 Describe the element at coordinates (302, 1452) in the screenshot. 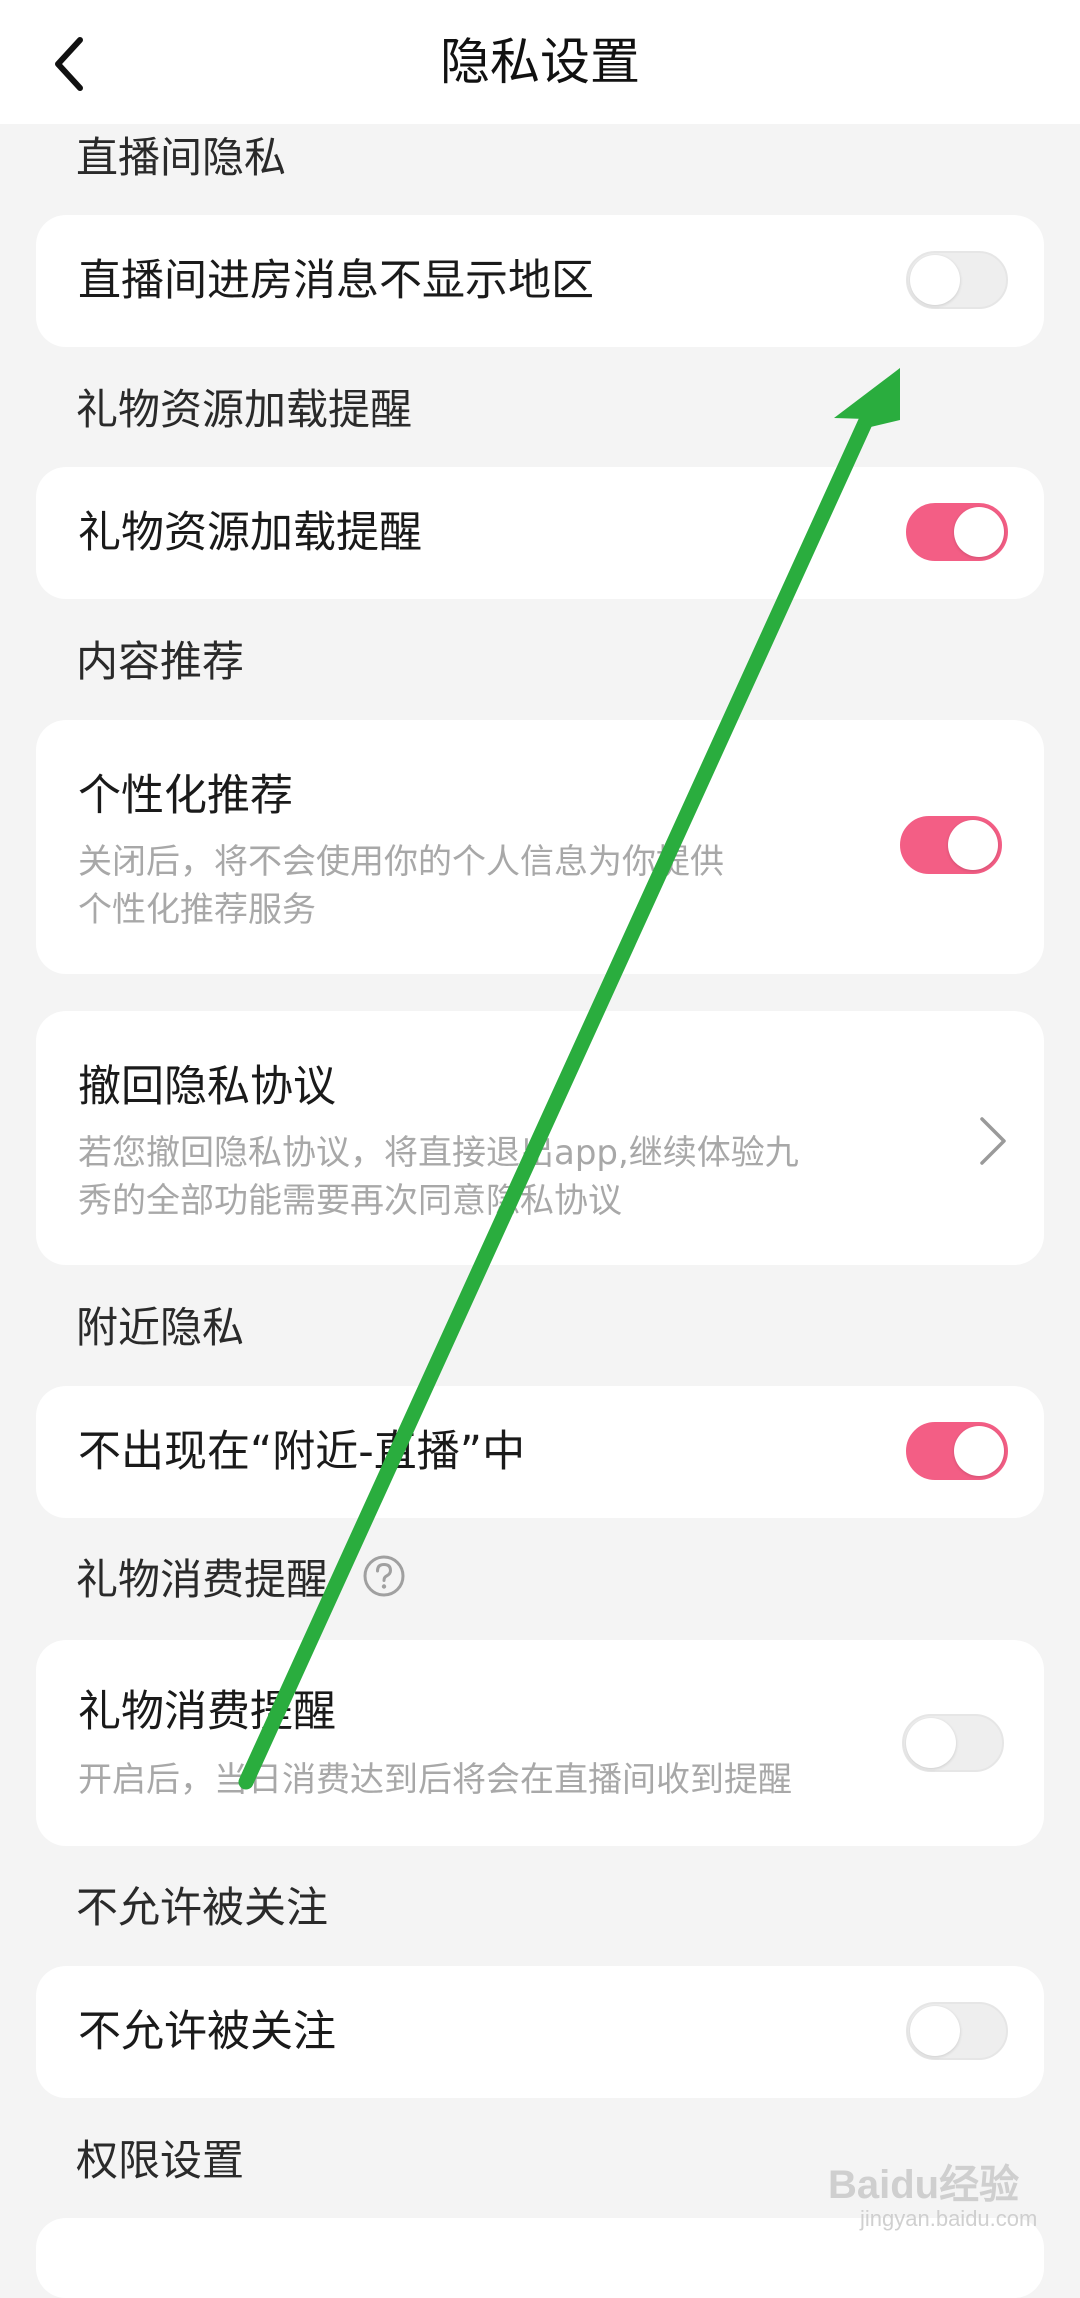

I see `setting-title-nearby: 不出现在“附近-直播”中` at that location.